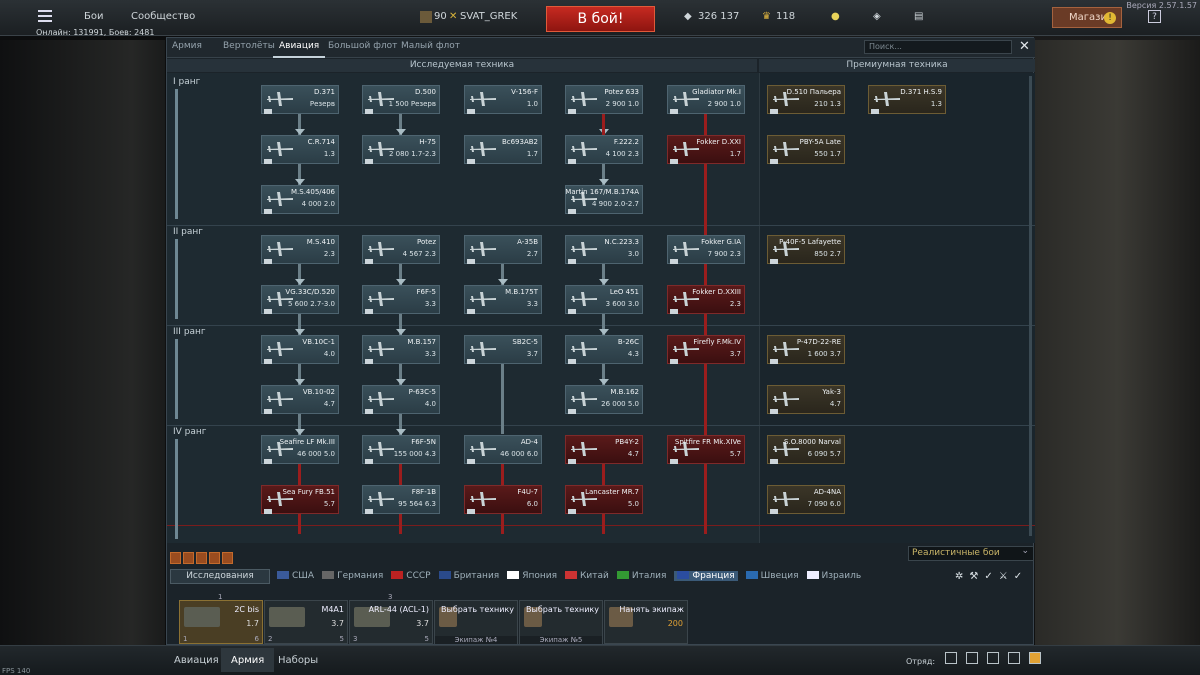 This screenshot has width=1200, height=675. What do you see at coordinates (604, 399) in the screenshot?
I see `vehicle-card: M.B.162 26 000 5.0` at bounding box center [604, 399].